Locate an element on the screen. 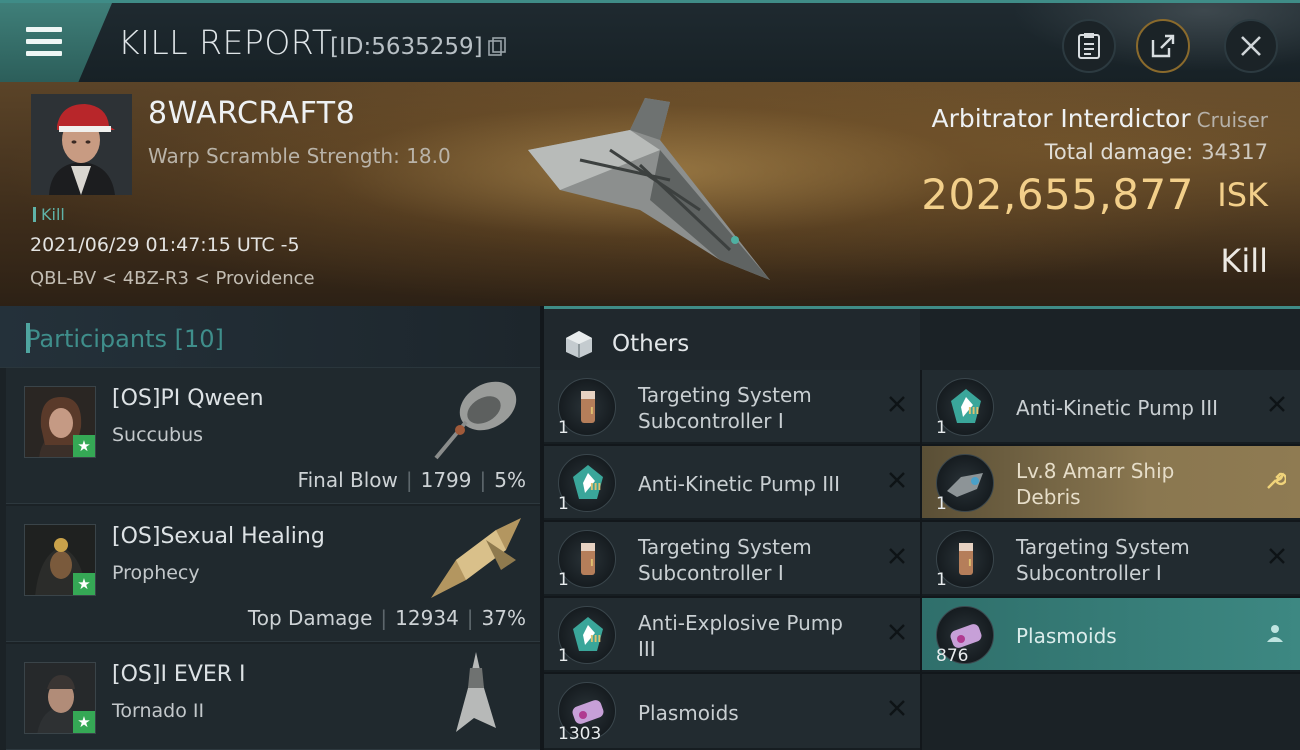  item-row: 1 Lv.8 Amarr Ship Debris is located at coordinates (1111, 483).